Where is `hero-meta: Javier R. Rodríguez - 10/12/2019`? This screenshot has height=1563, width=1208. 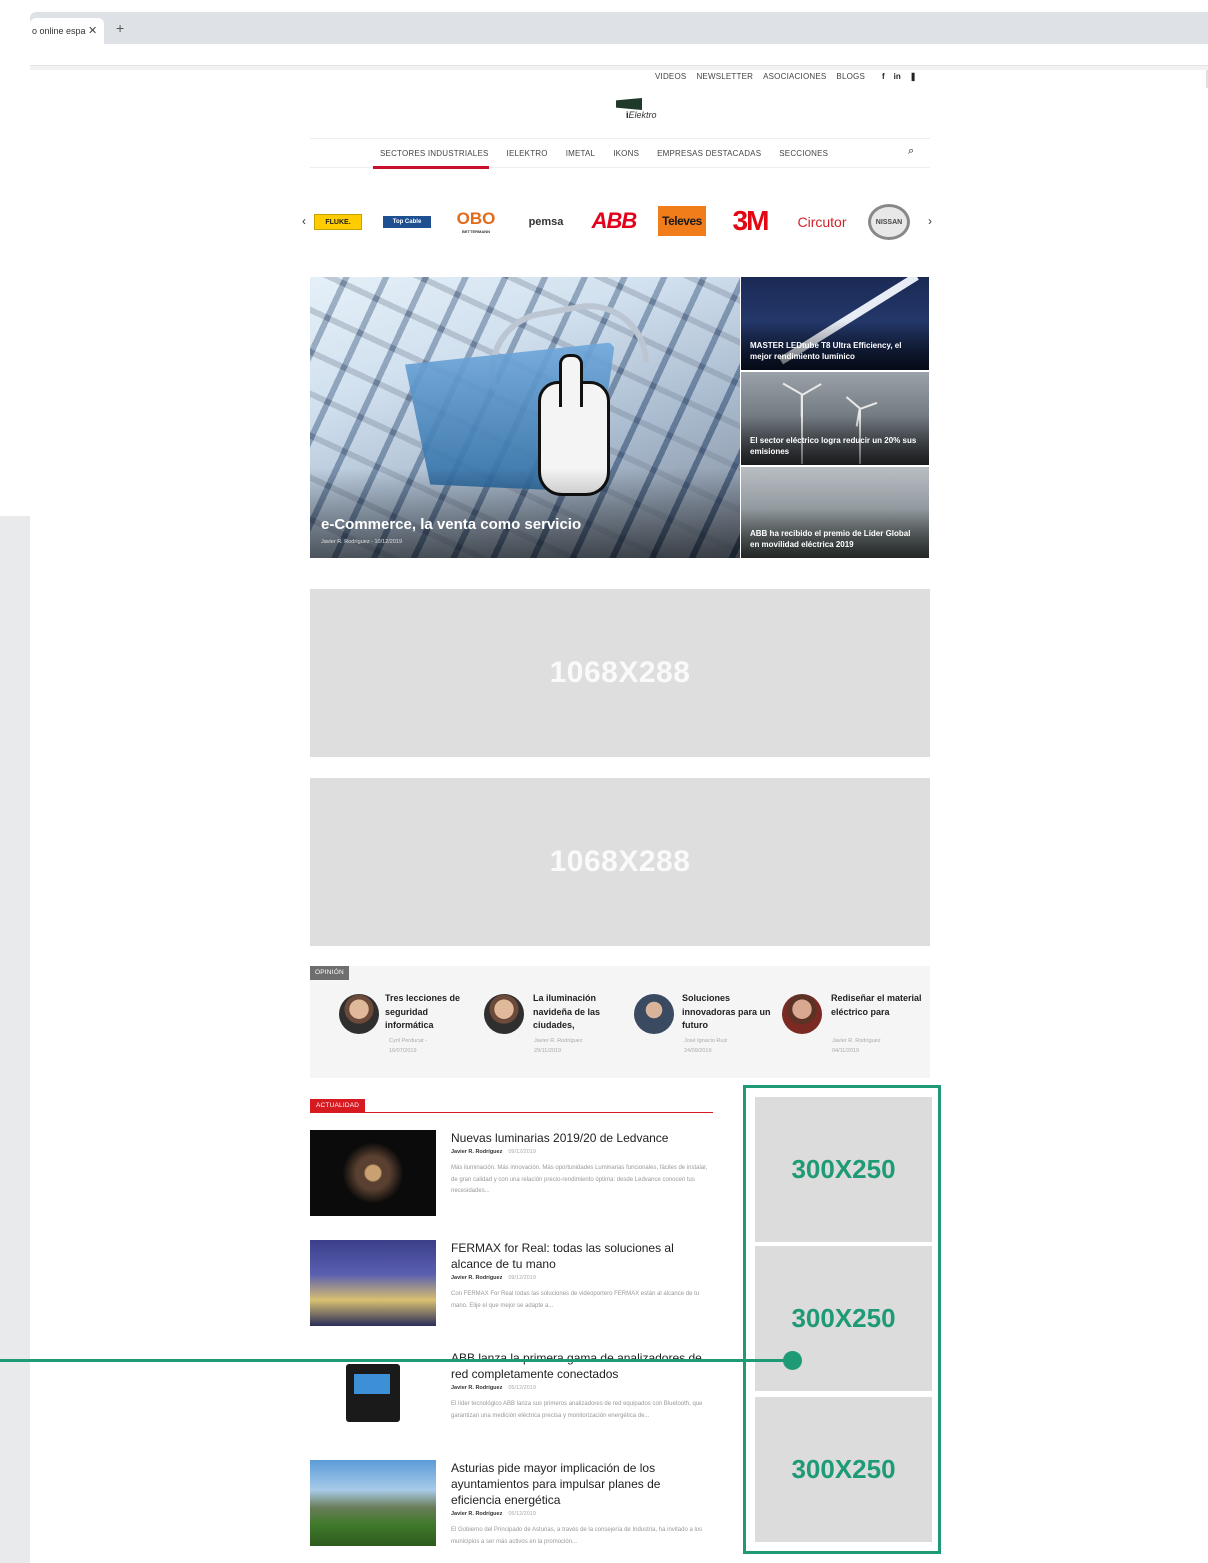
hero-meta: Javier R. Rodríguez - 10/12/2019 is located at coordinates (362, 542).